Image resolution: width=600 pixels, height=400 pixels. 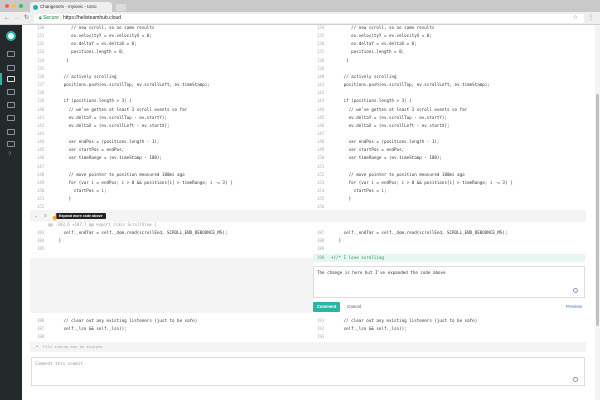 What do you see at coordinates (26, 18) in the screenshot?
I see `reload-icon: ↻` at bounding box center [26, 18].